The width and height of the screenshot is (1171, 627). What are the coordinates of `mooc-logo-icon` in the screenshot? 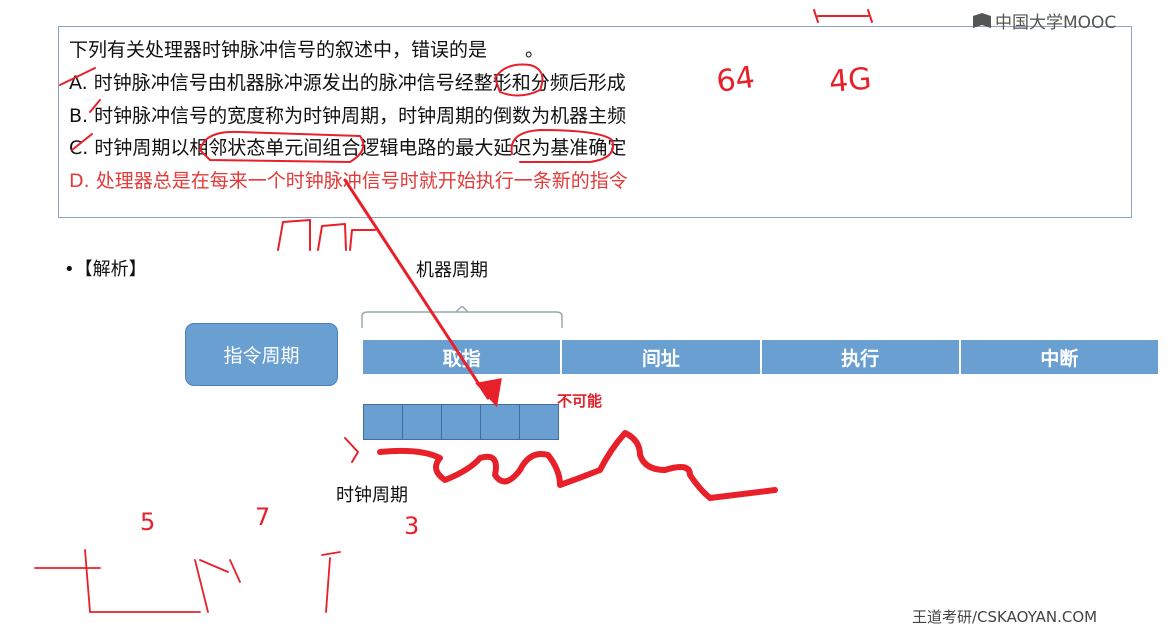 It's located at (982, 20).